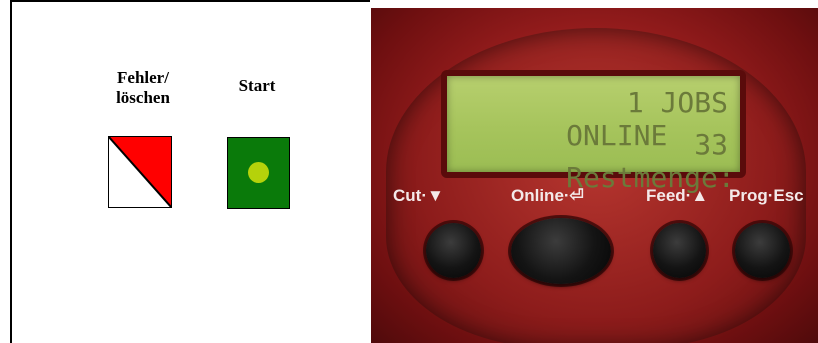 The height and width of the screenshot is (343, 818). What do you see at coordinates (677, 102) in the screenshot?
I see `lcd-jobs: 1 JOBS` at bounding box center [677, 102].